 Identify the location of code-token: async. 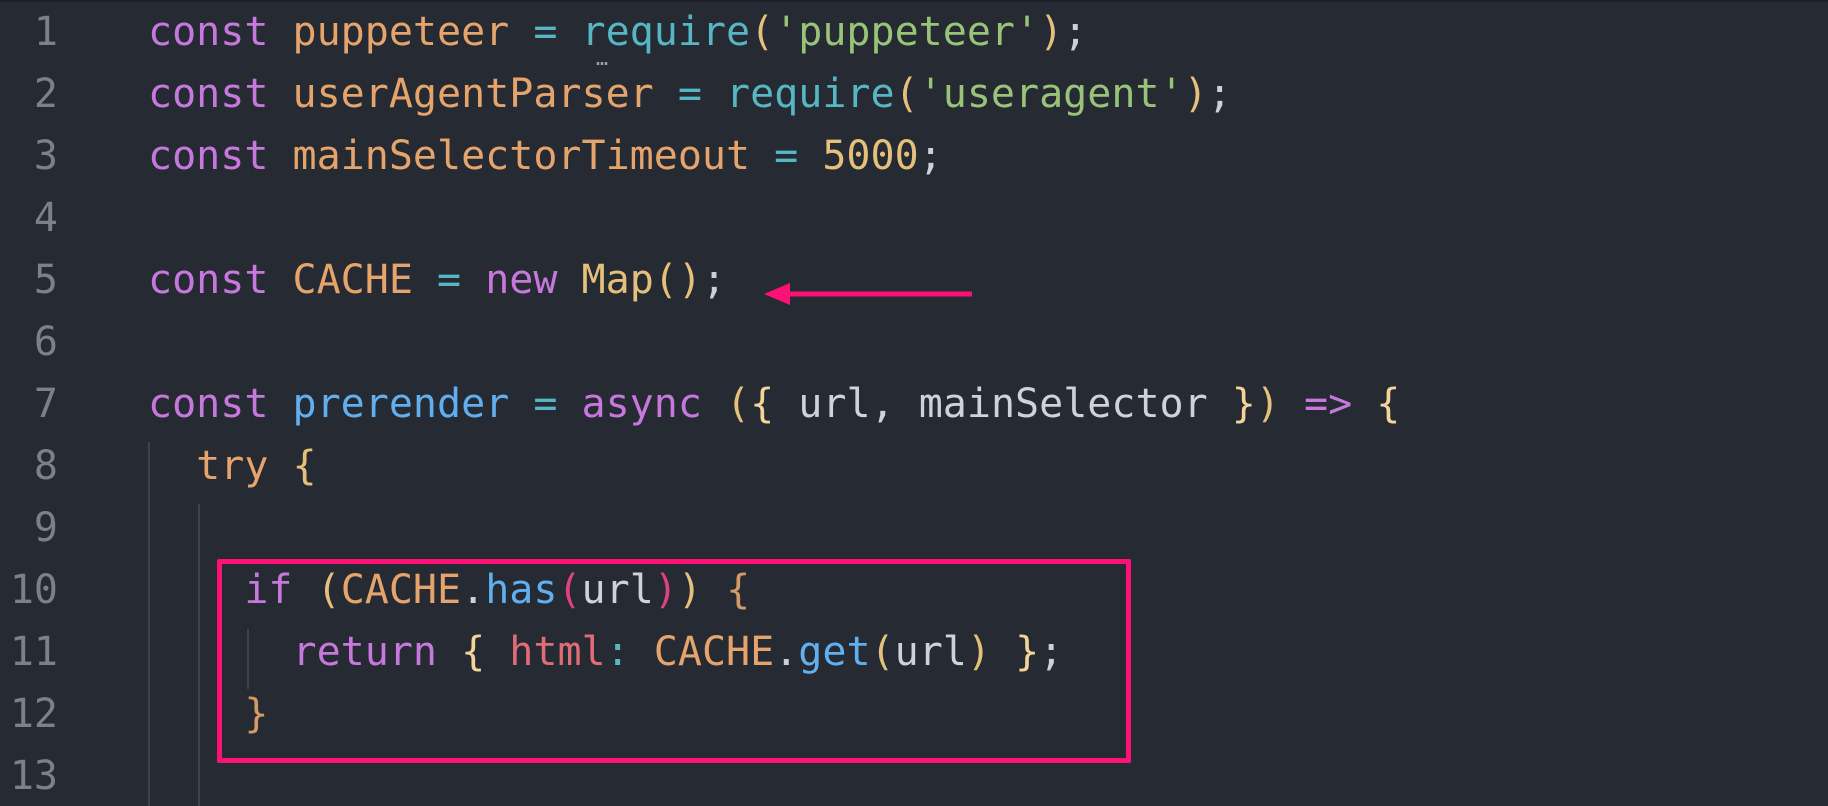
(641, 404).